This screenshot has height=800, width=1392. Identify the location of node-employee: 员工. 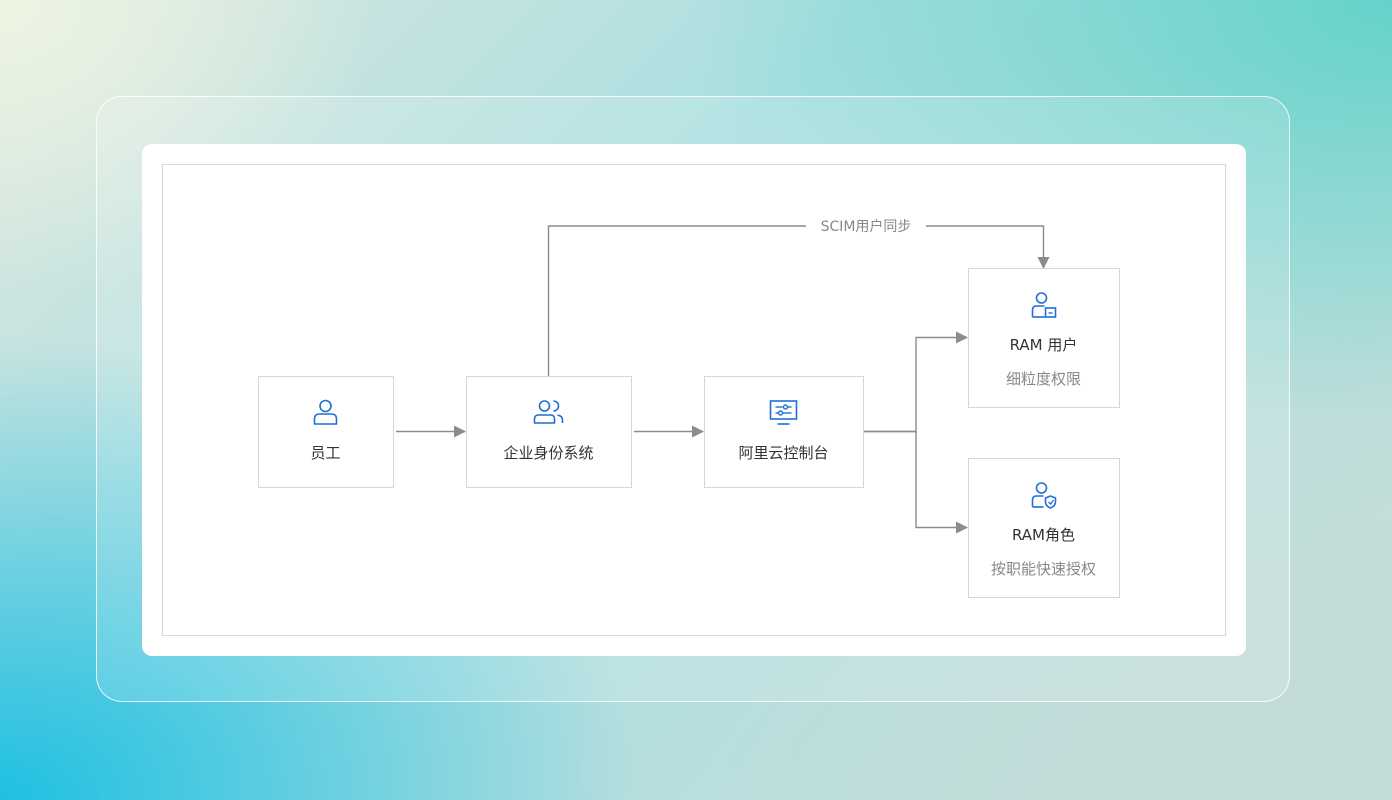
(326, 432).